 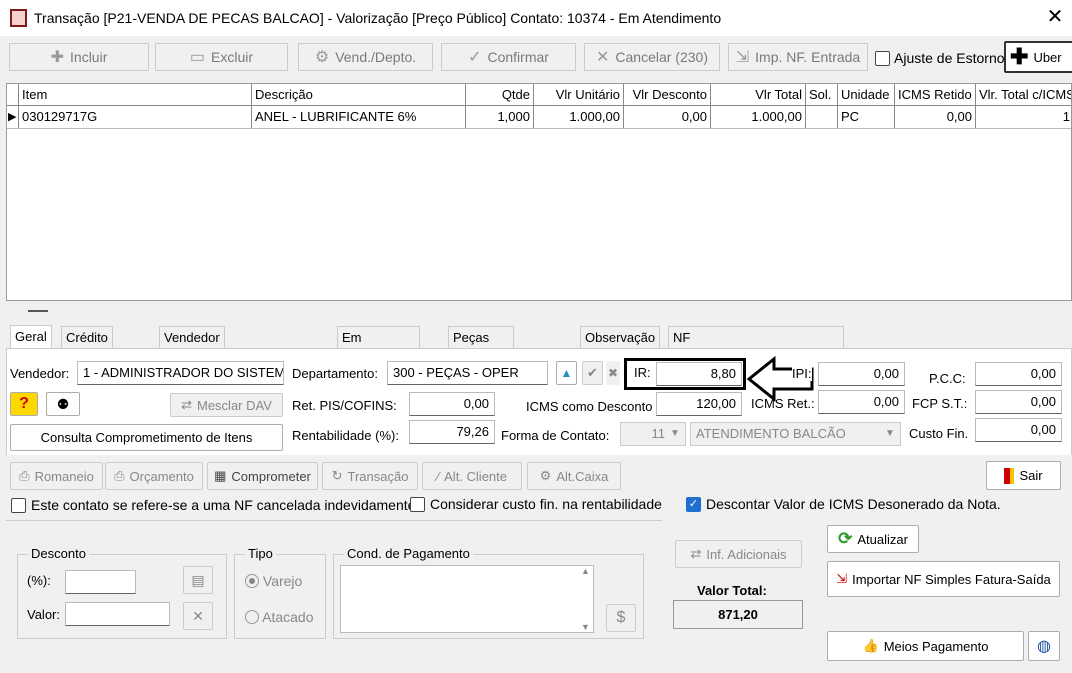 I want to click on check-icon: ✔, so click(x=592, y=373).